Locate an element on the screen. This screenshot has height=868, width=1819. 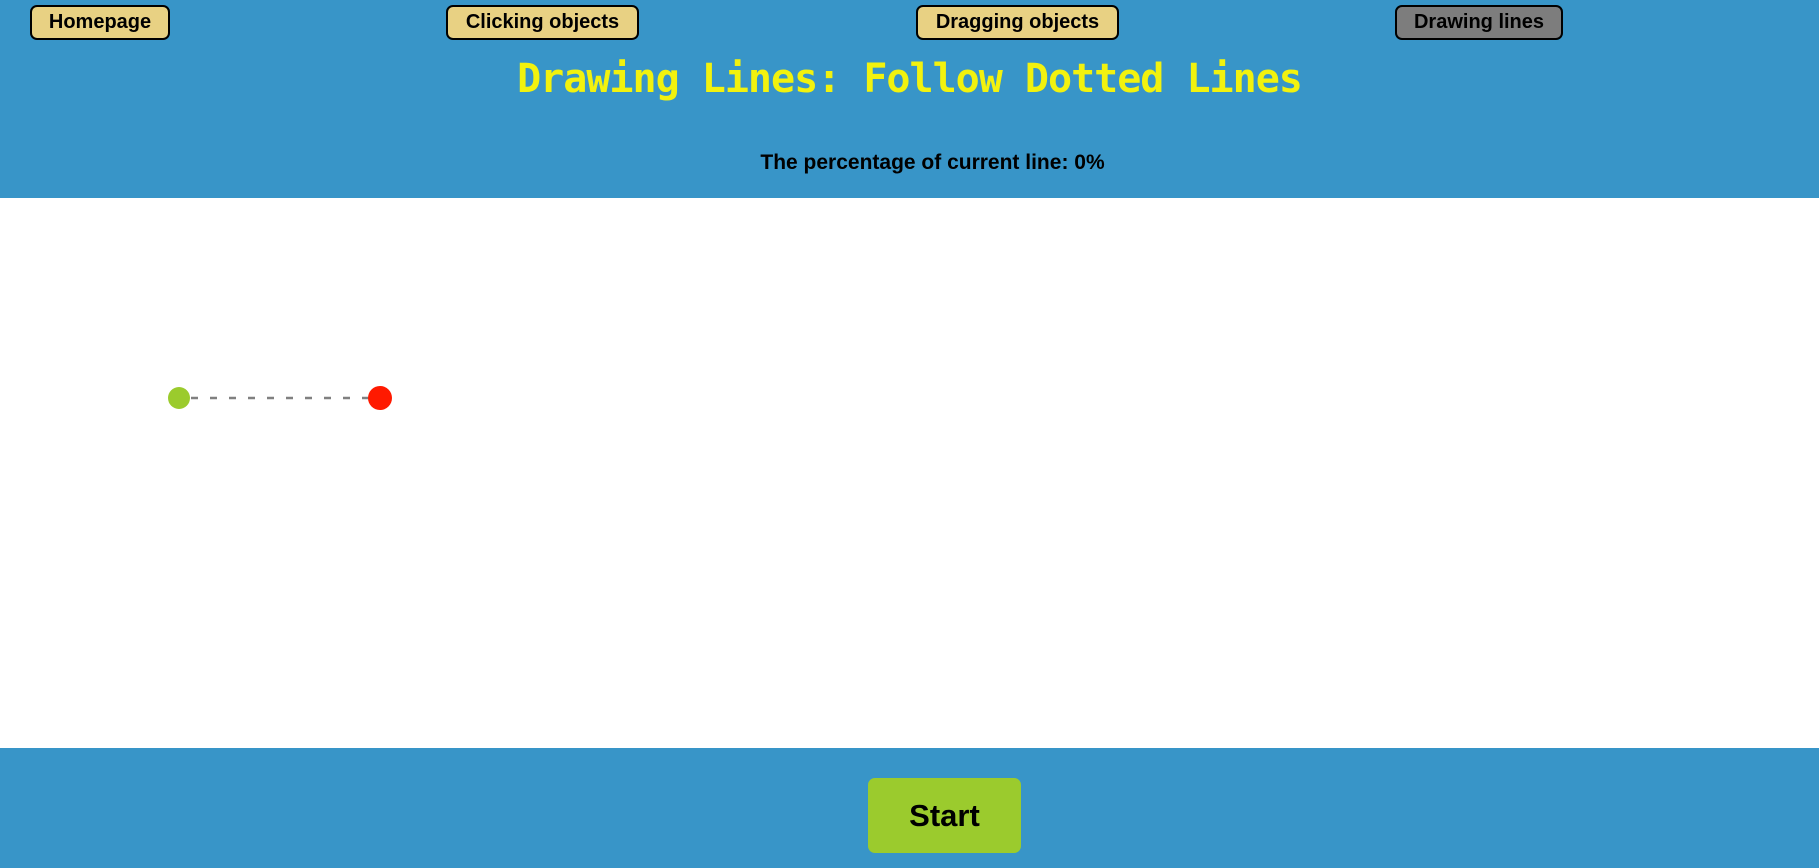
page-title: Drawing Lines: Follow Dotted Lines is located at coordinates (910, 79).